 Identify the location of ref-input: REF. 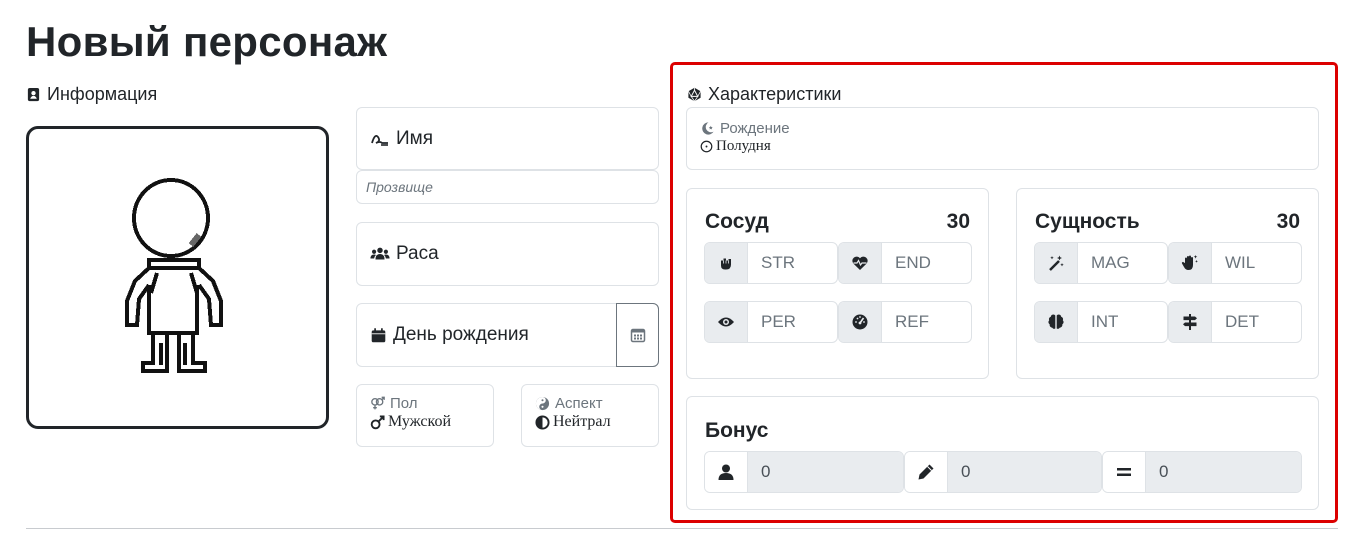
(905, 322).